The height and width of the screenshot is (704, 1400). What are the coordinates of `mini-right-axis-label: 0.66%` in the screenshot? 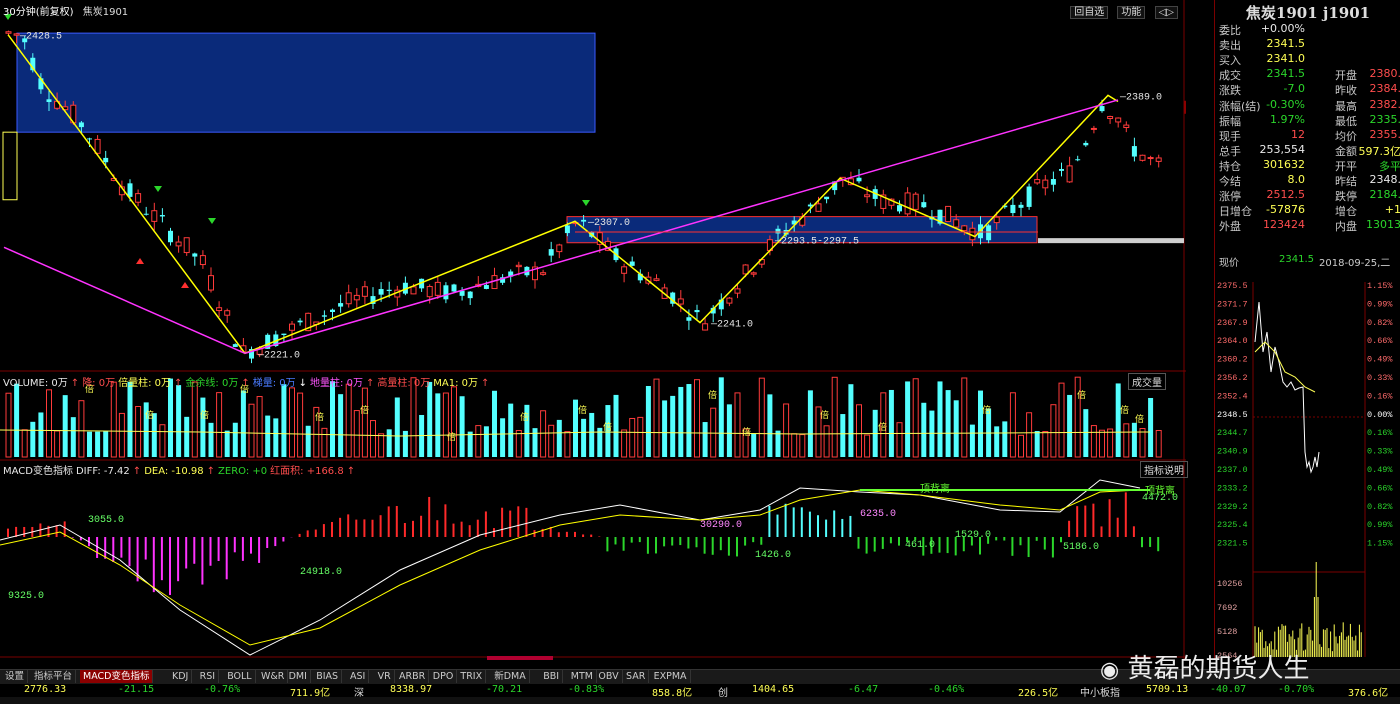 It's located at (1380, 488).